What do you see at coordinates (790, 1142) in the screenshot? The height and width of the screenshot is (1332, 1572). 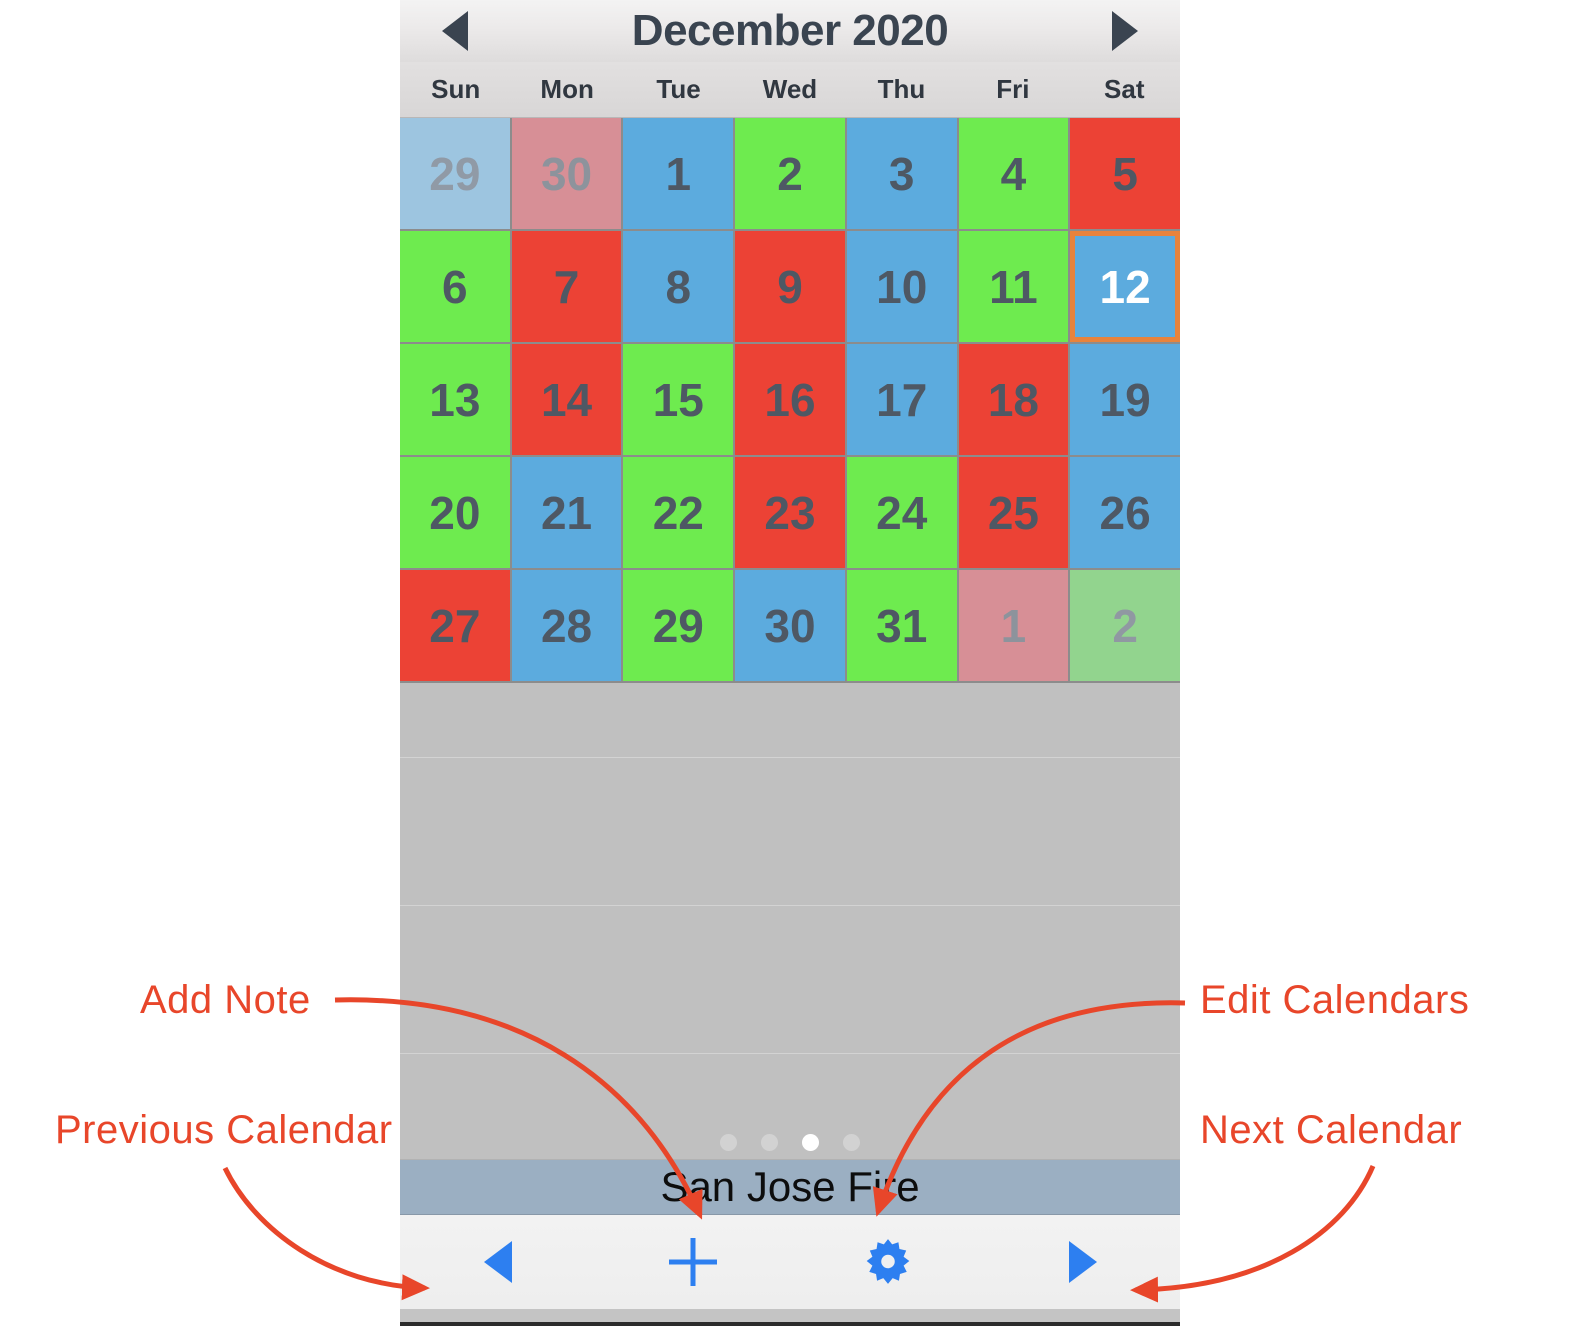 I see `page-indicator` at bounding box center [790, 1142].